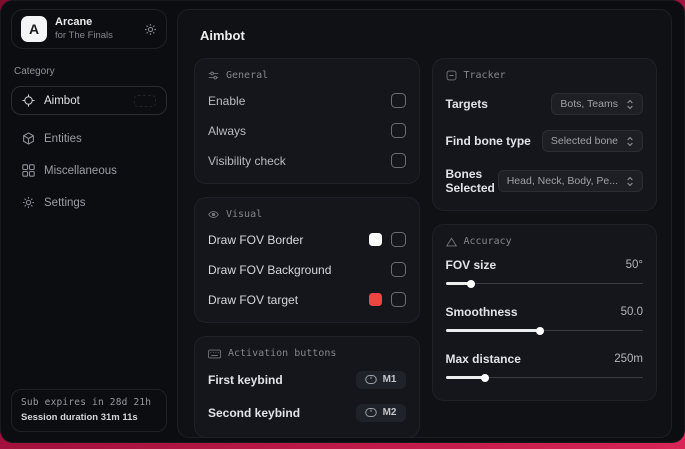 This screenshot has height=449, width=685. Describe the element at coordinates (398, 299) in the screenshot. I see `draw-fov-target-checkbox` at that location.